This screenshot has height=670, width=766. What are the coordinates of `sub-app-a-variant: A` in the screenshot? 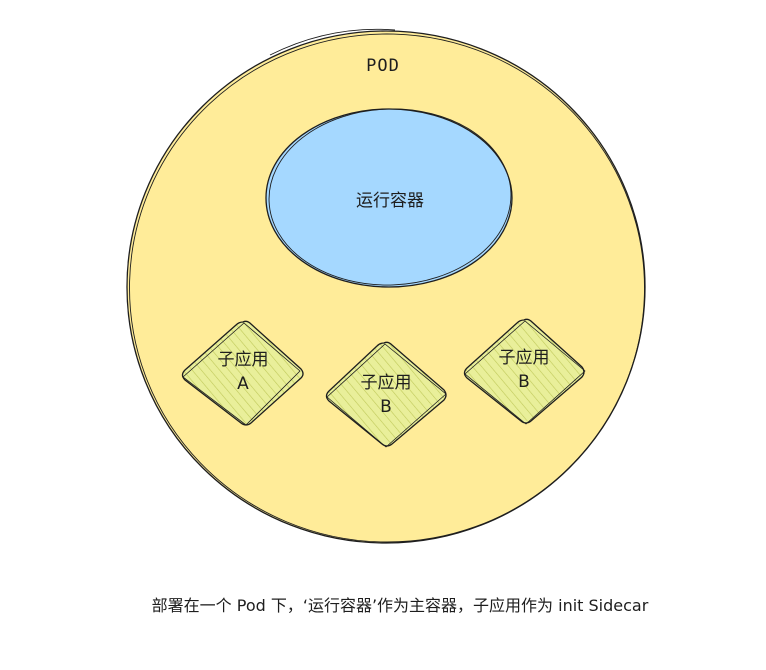 It's located at (243, 384).